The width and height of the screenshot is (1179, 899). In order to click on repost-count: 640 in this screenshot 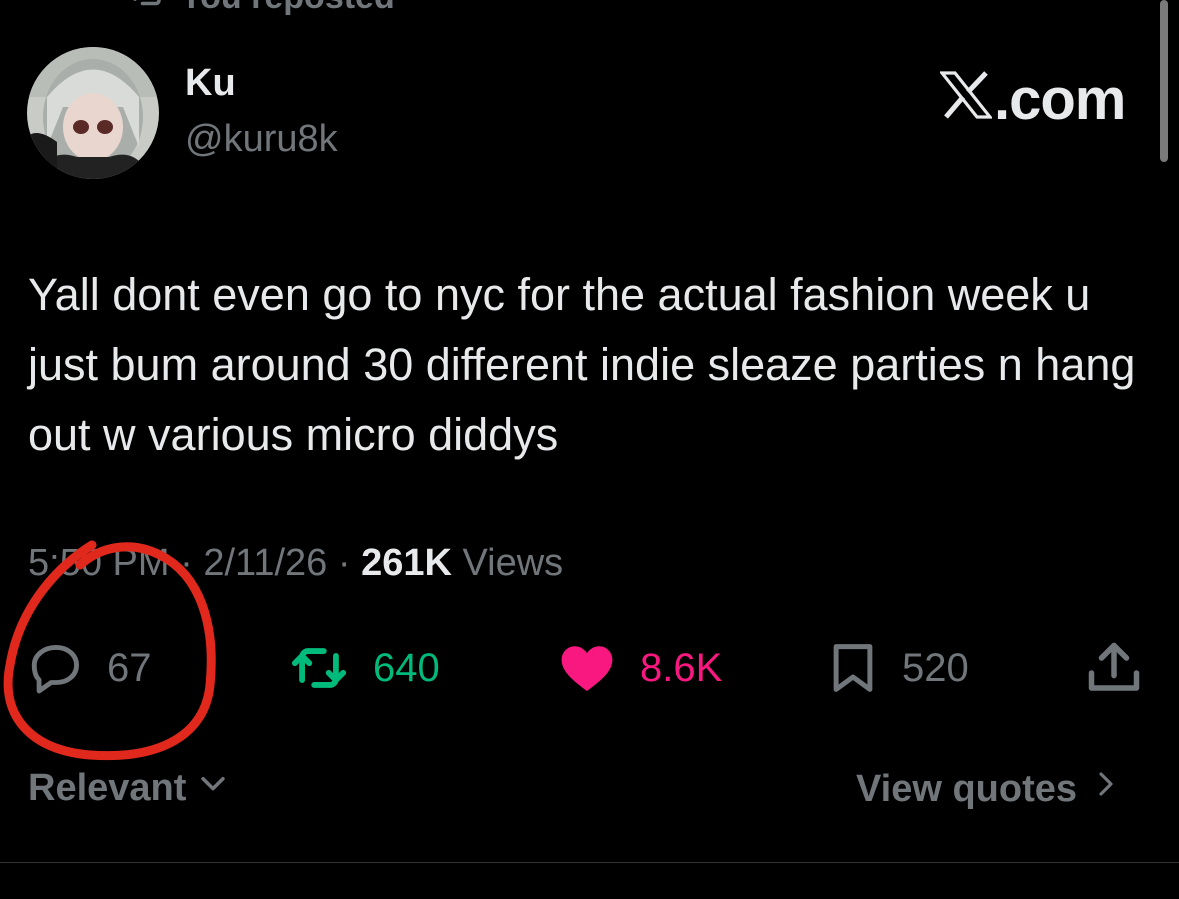, I will do `click(406, 667)`.